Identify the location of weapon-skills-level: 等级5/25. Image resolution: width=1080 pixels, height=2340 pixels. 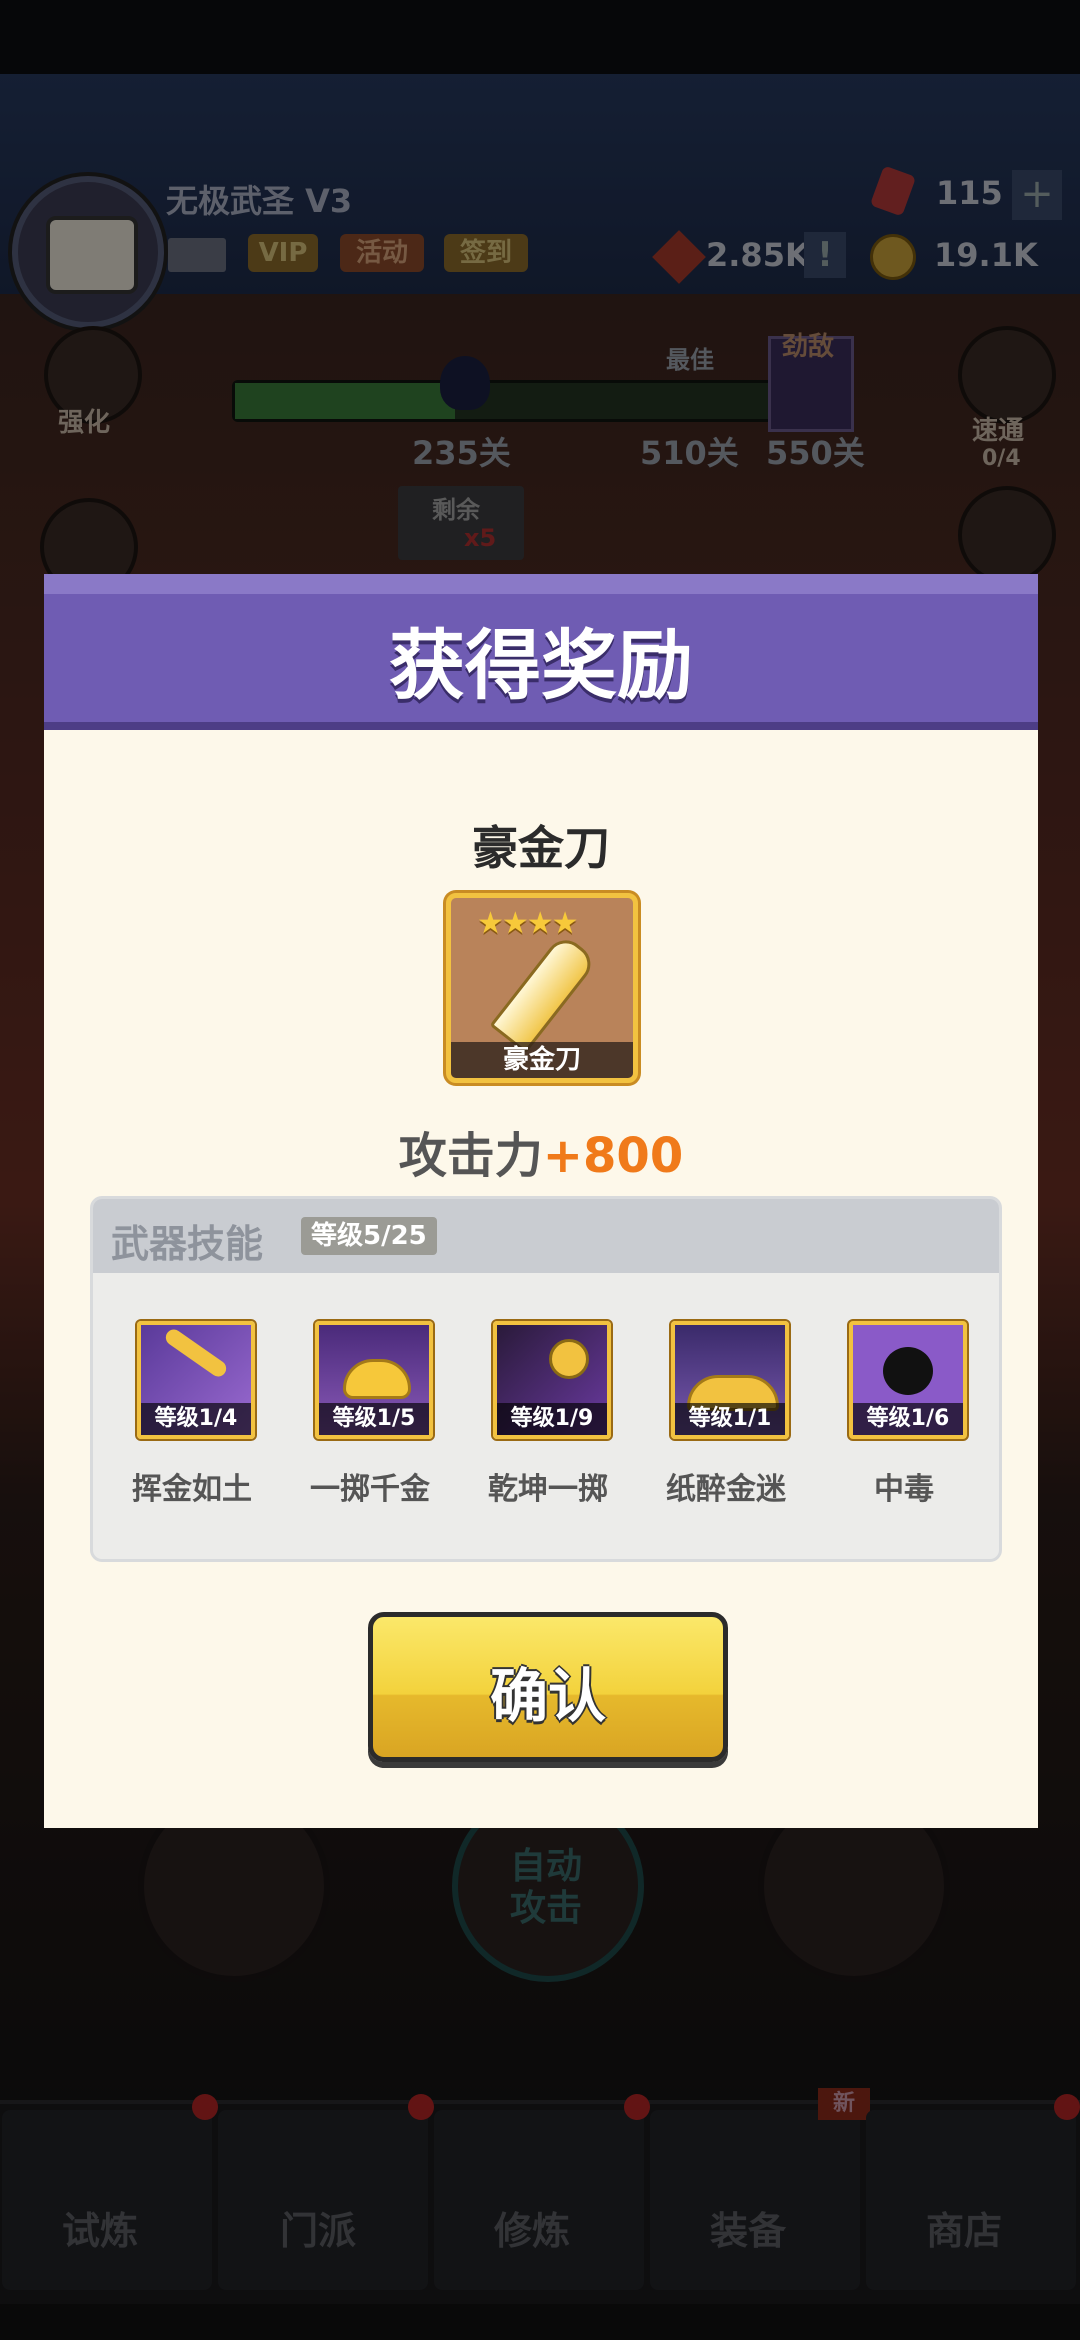
(369, 1236).